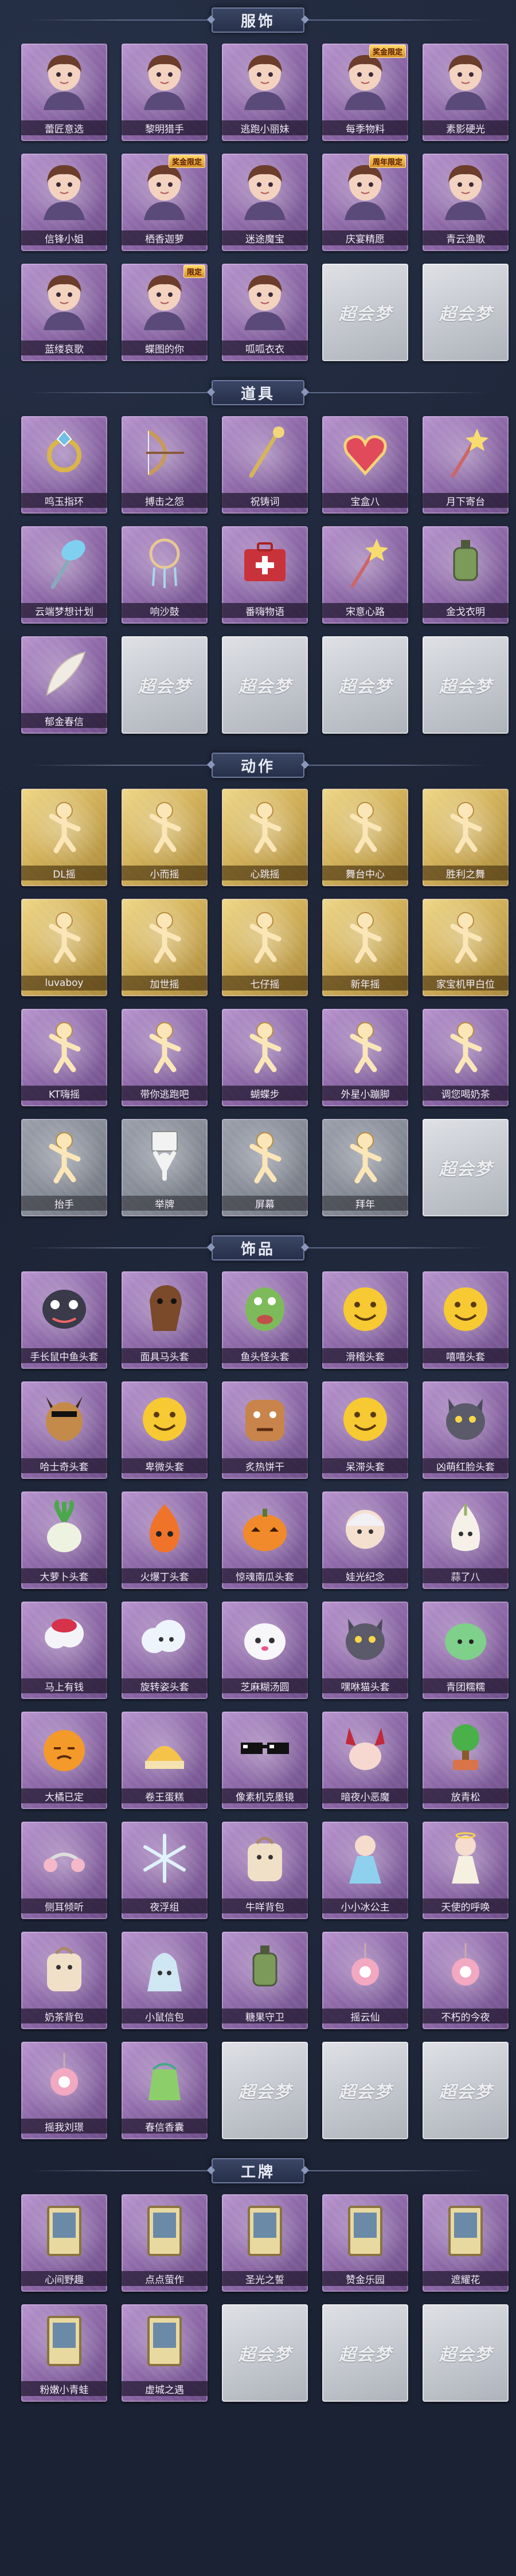 Image resolution: width=516 pixels, height=2576 pixels. What do you see at coordinates (466, 575) in the screenshot?
I see `item-card: 金戈衣明` at bounding box center [466, 575].